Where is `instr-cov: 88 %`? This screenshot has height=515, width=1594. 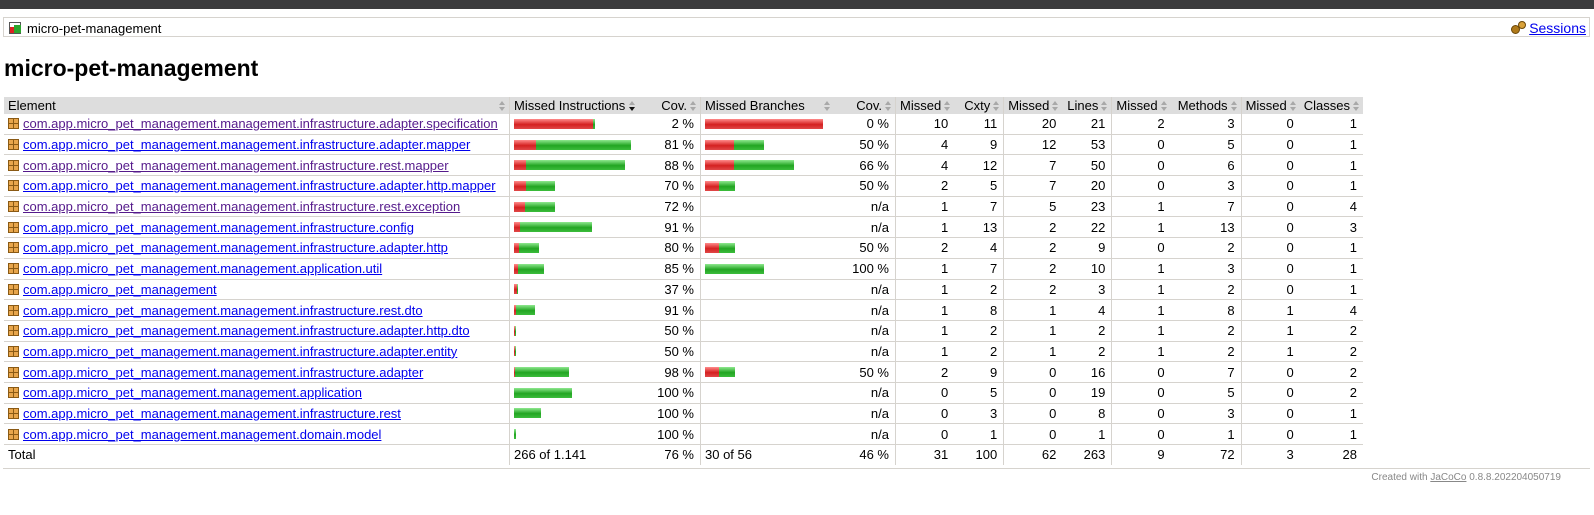 instr-cov: 88 % is located at coordinates (670, 165).